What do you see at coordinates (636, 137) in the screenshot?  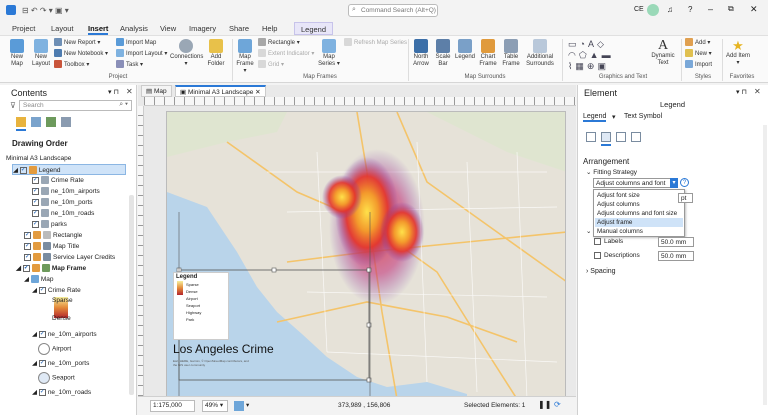 I see `display-icon` at bounding box center [636, 137].